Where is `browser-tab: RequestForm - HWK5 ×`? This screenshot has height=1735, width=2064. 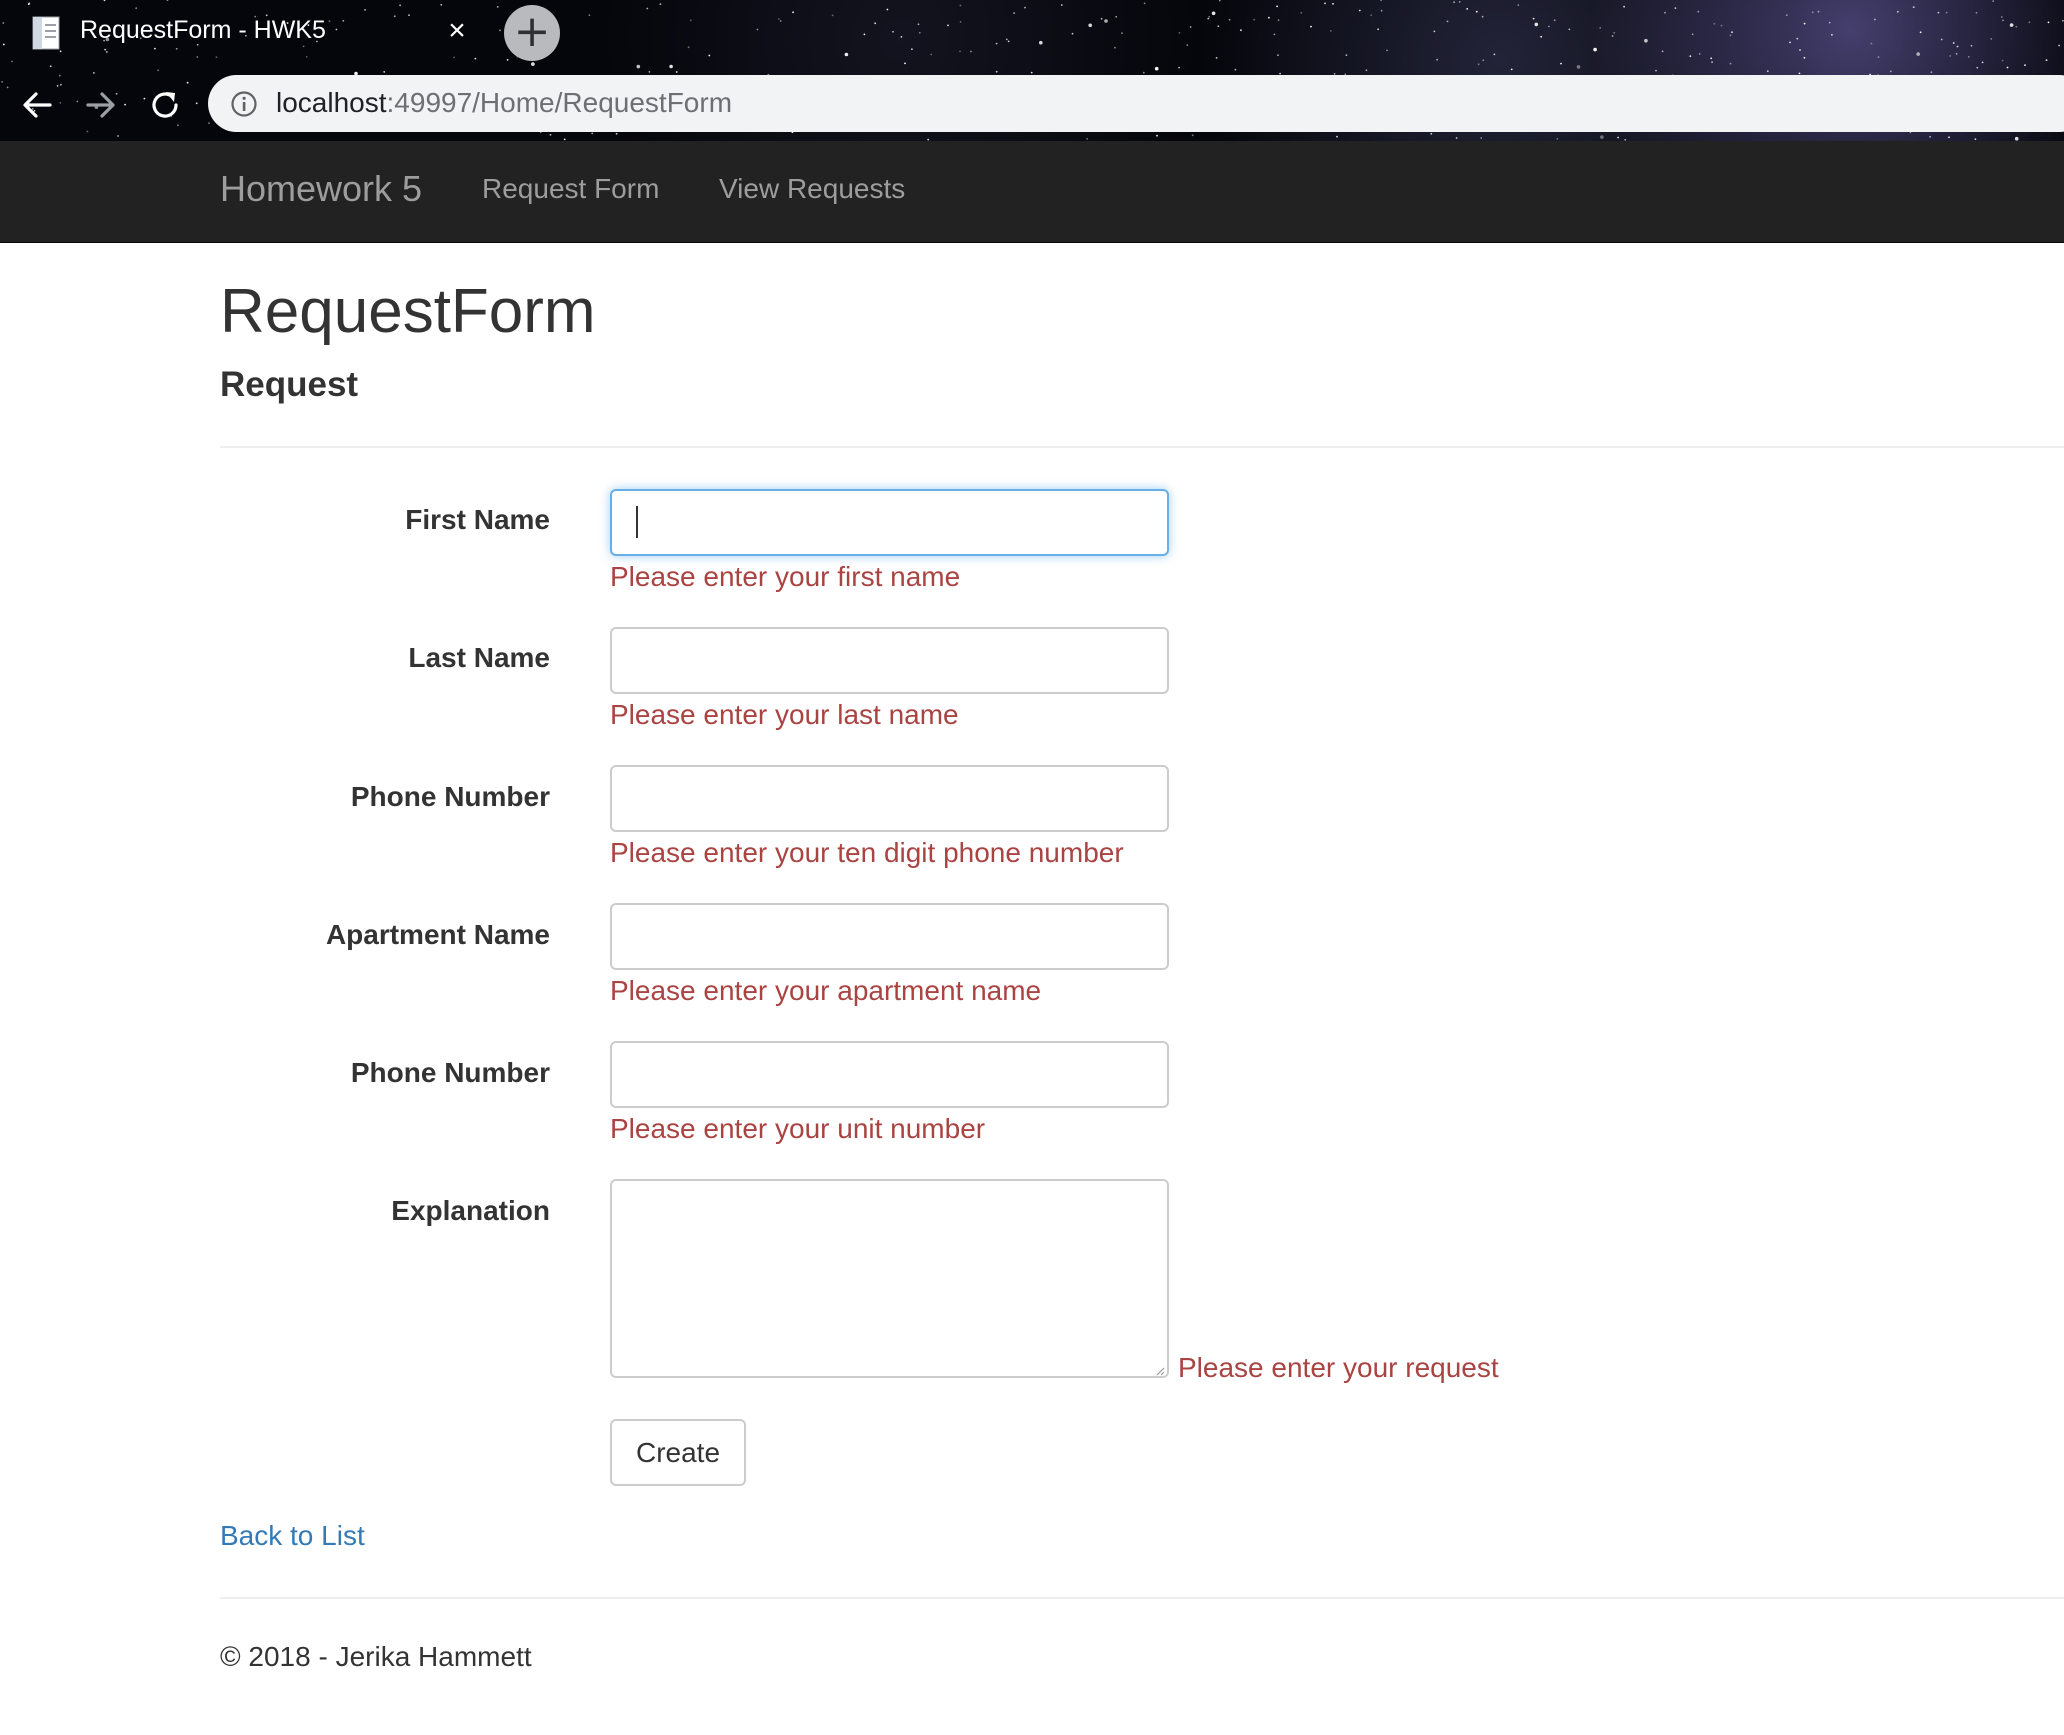 browser-tab: RequestForm - HWK5 × is located at coordinates (245, 33).